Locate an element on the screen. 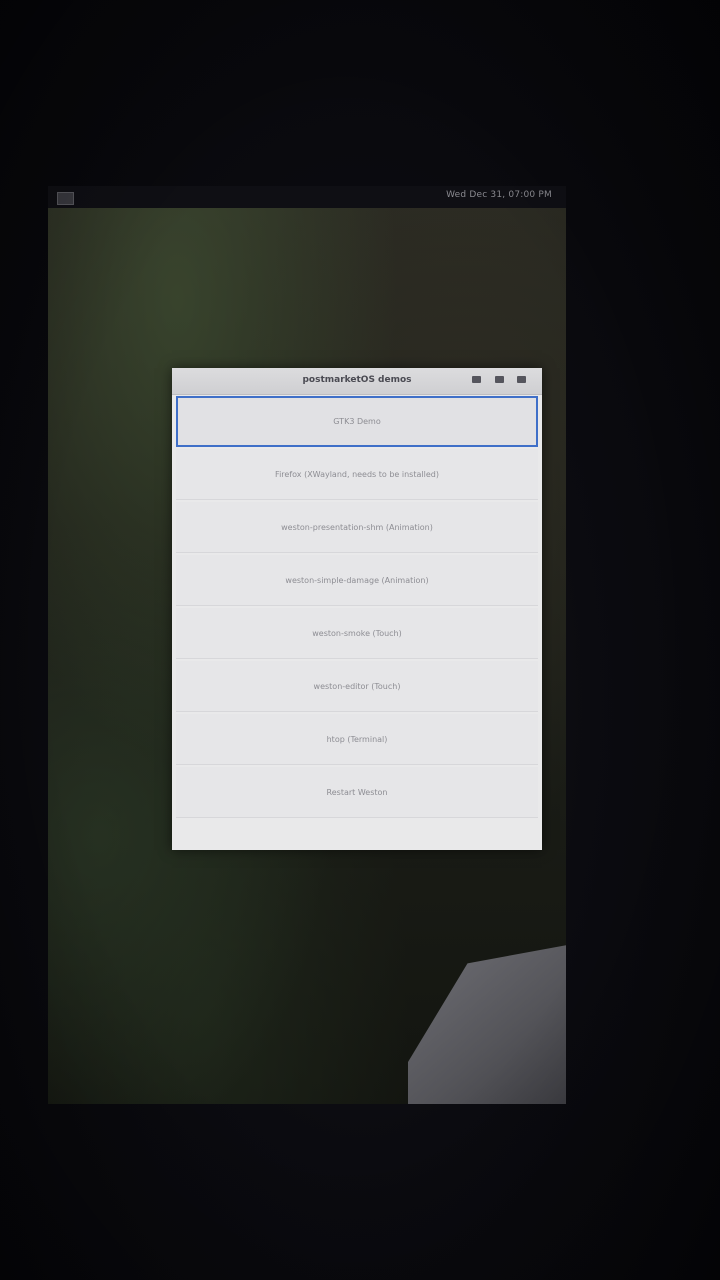 The height and width of the screenshot is (1280, 720). list-item-restart-weston: Restart Weston is located at coordinates (357, 792).